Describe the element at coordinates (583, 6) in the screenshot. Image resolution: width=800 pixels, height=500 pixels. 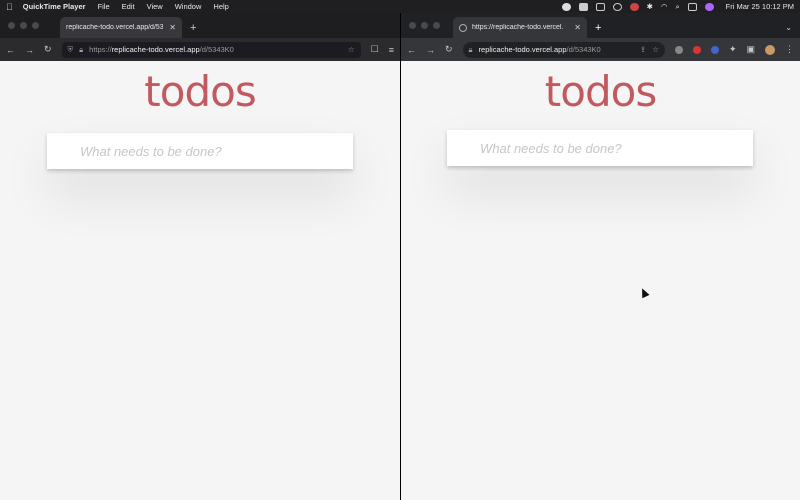
I see `docker-icon` at that location.